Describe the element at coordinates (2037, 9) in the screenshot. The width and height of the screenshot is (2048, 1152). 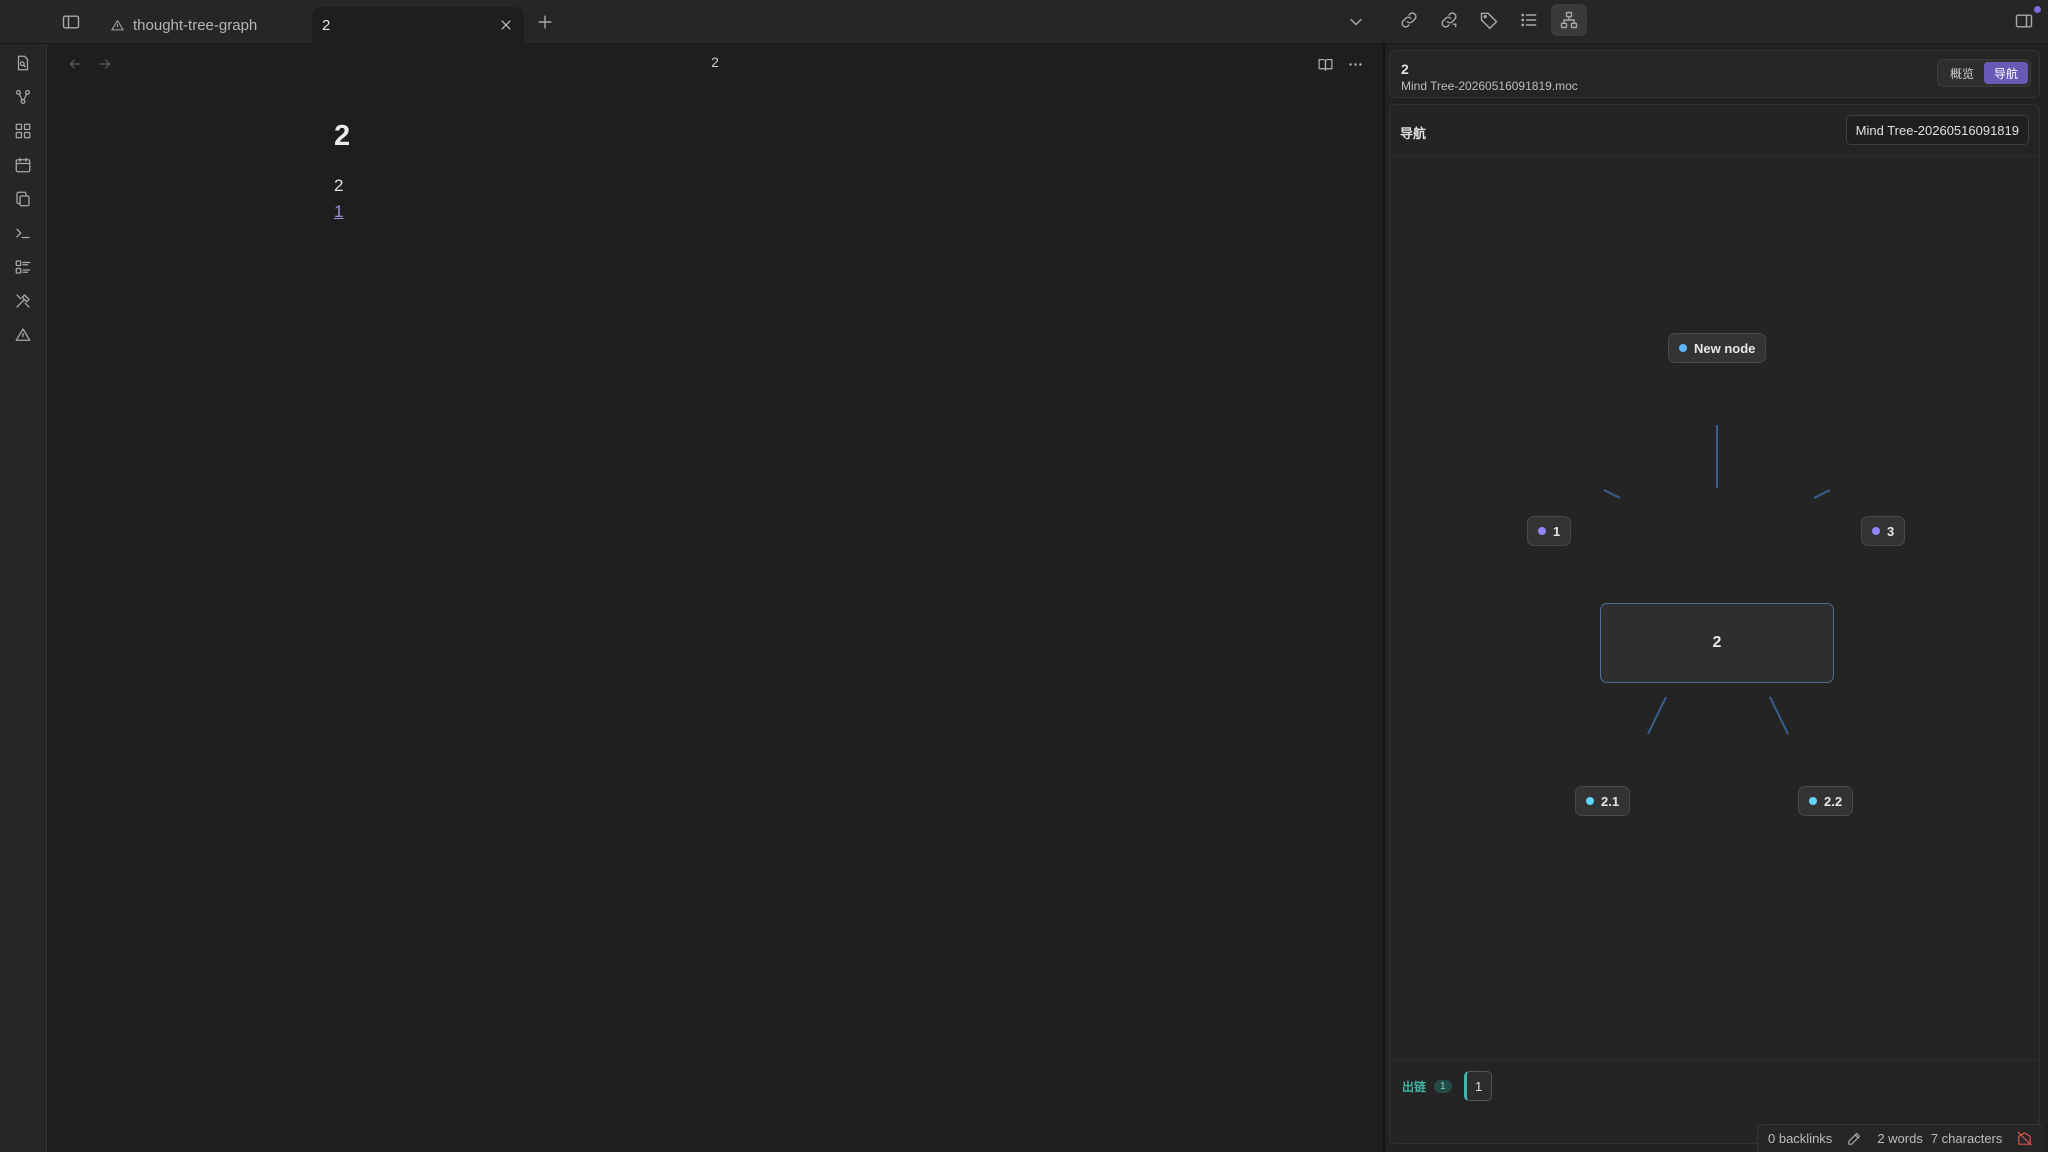
I see `notification-dot` at that location.